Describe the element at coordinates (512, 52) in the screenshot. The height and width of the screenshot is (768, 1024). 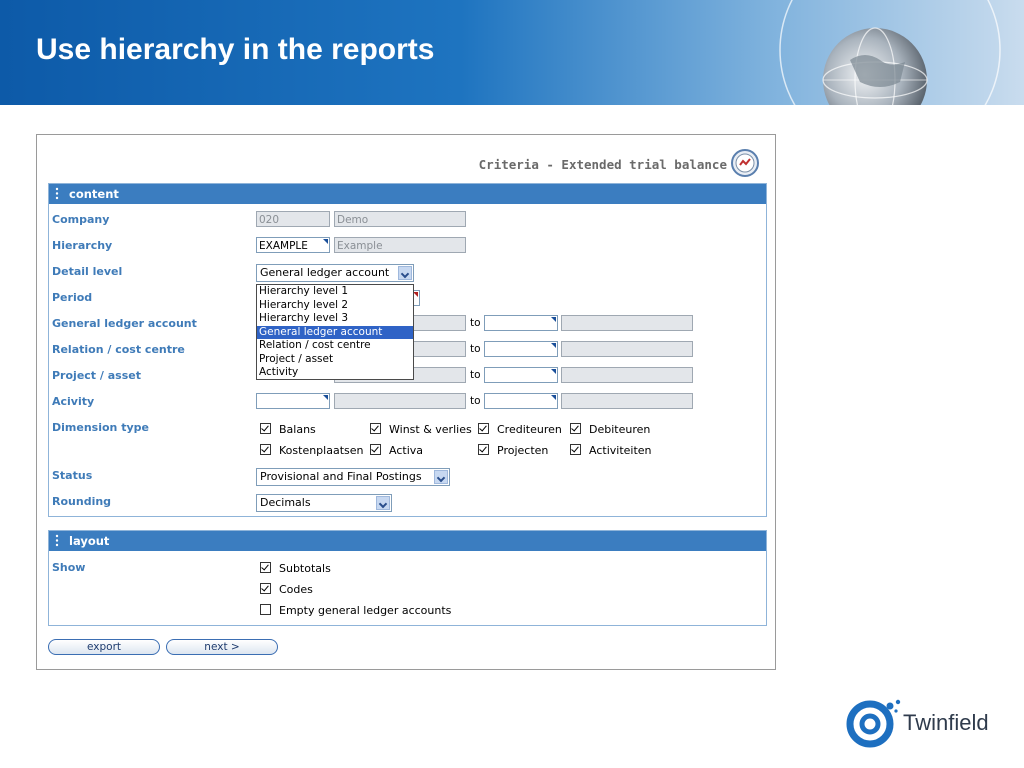
I see `slide-header: Use hierarchy in the reports` at that location.